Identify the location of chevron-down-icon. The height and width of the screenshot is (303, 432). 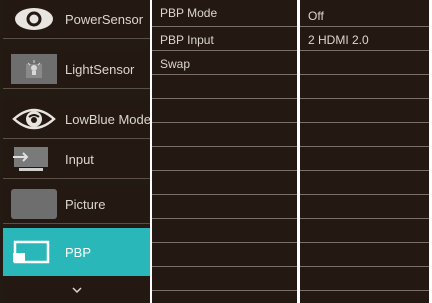
(77, 290).